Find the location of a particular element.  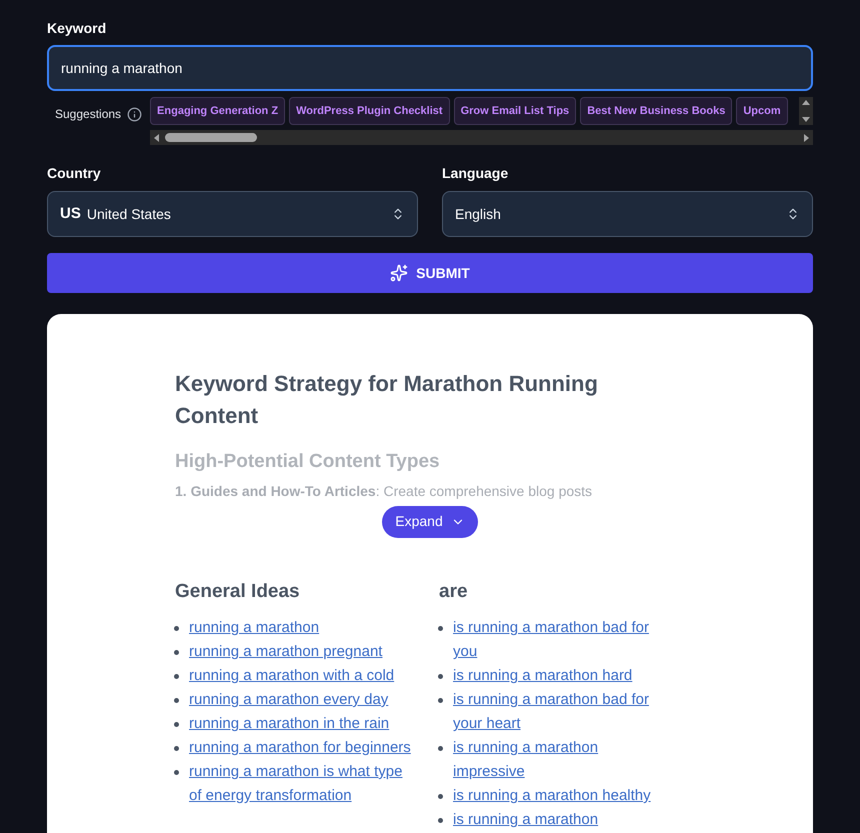

suggestions-label: Suggestions is located at coordinates (88, 114).